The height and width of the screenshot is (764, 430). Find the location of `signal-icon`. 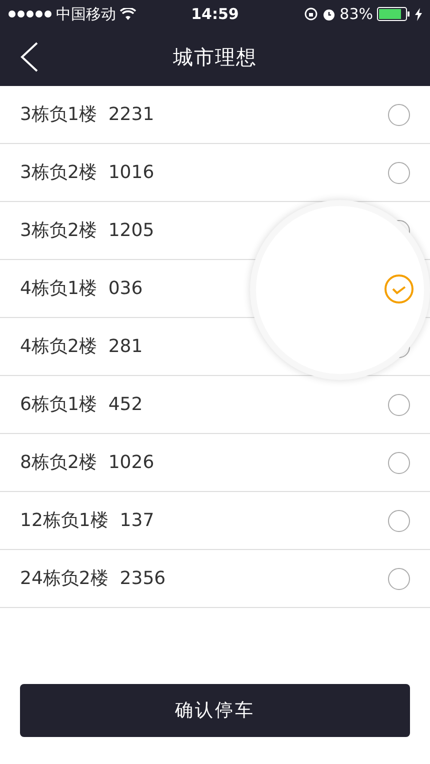

signal-icon is located at coordinates (30, 14).